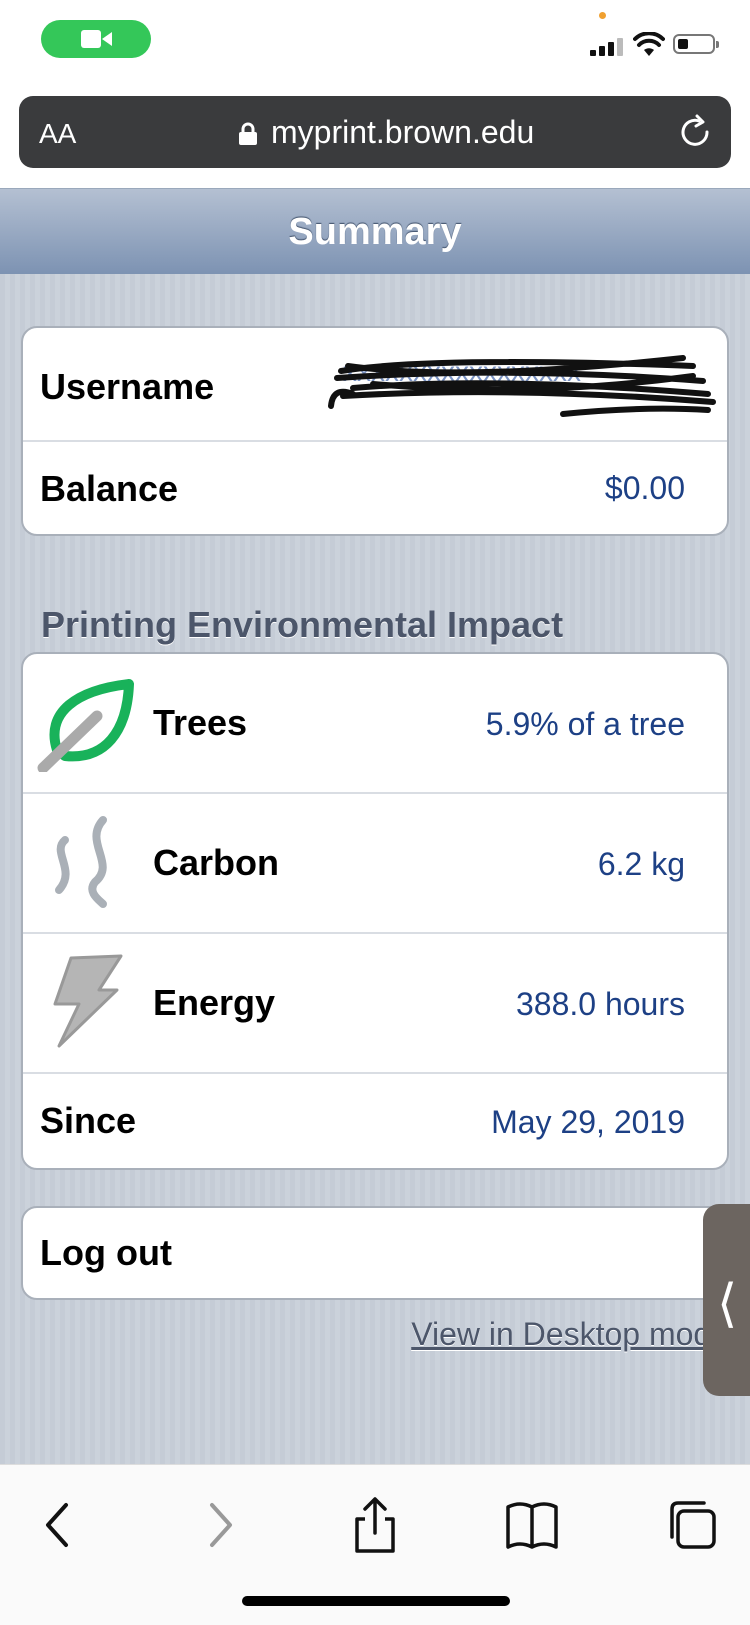  What do you see at coordinates (302, 624) in the screenshot?
I see `section-title: Printing Environmental Impact` at bounding box center [302, 624].